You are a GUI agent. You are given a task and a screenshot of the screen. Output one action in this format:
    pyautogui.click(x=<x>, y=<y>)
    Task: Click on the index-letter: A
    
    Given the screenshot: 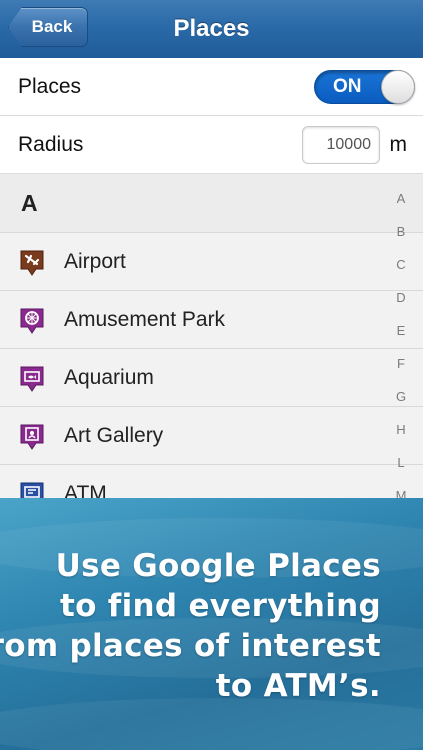 What is the action you would take?
    pyautogui.click(x=401, y=208)
    